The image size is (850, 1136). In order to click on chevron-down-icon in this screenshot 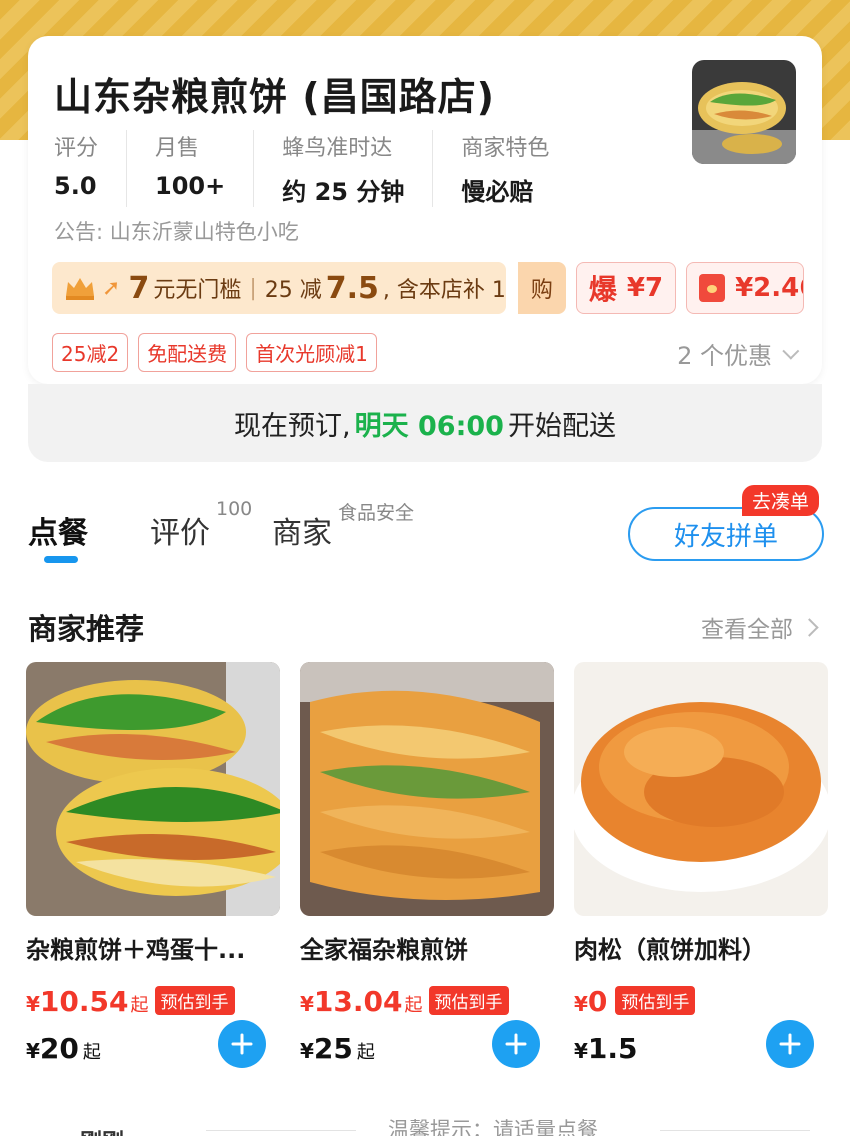, I will do `click(791, 351)`.